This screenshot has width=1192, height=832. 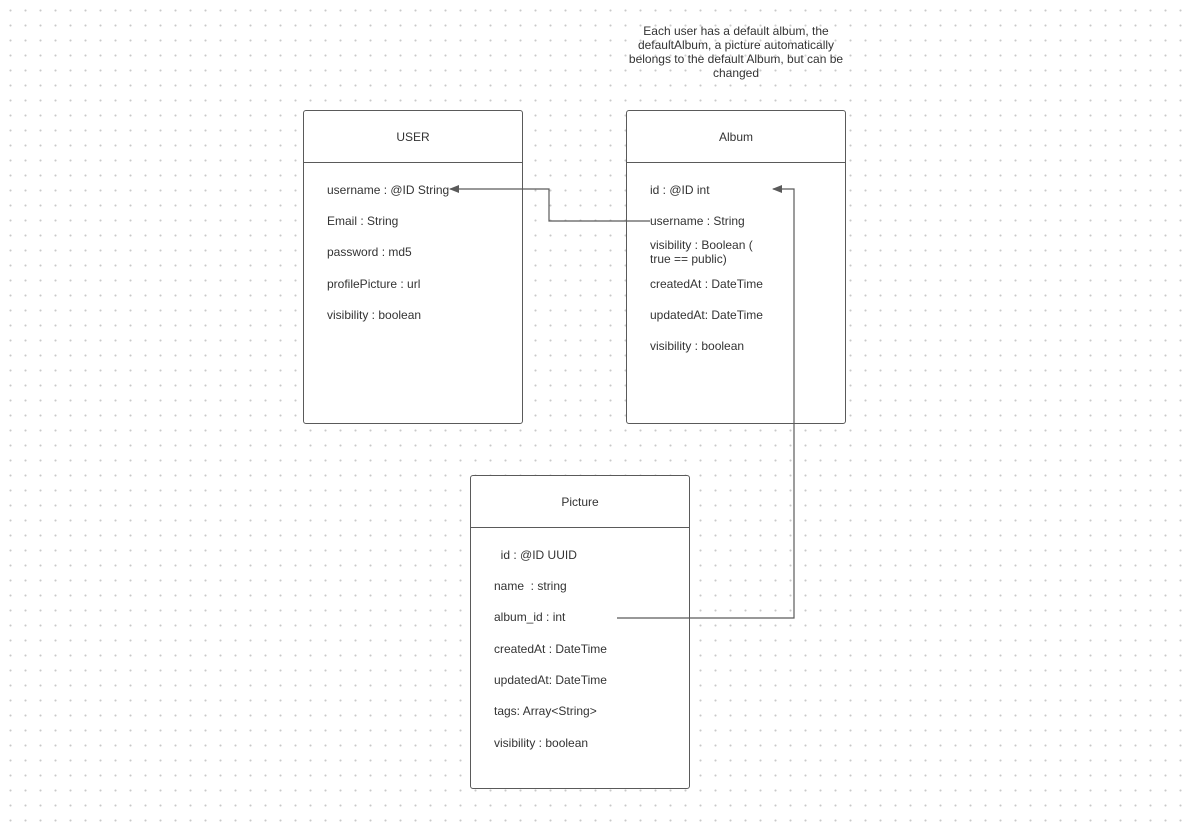 What do you see at coordinates (541, 743) in the screenshot?
I see `picture-field-visibility: visibility : boolean` at bounding box center [541, 743].